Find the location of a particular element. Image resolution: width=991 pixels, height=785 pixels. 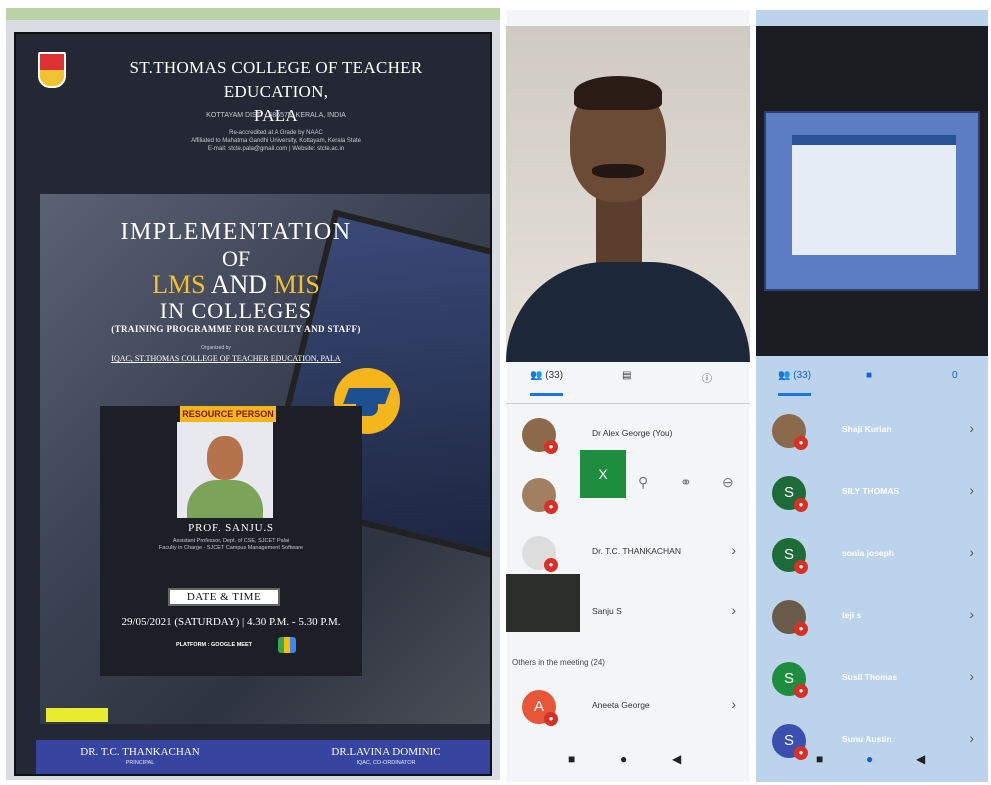

meet-tabs: 👥 (33) ▤ ⓘ is located at coordinates (628, 380).